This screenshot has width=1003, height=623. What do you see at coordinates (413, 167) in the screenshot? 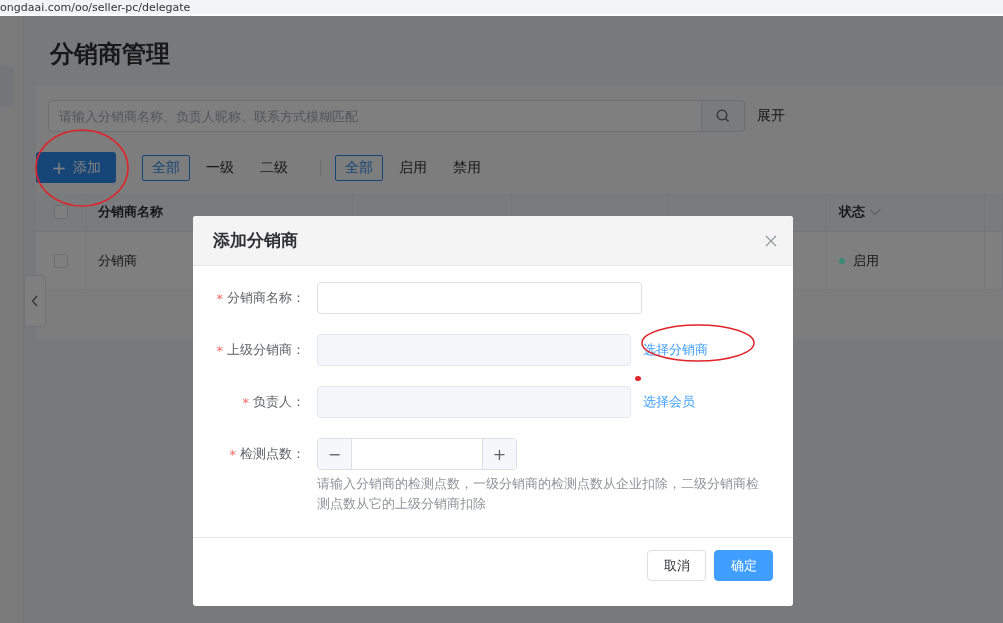
I see `status-filter: 启用` at bounding box center [413, 167].